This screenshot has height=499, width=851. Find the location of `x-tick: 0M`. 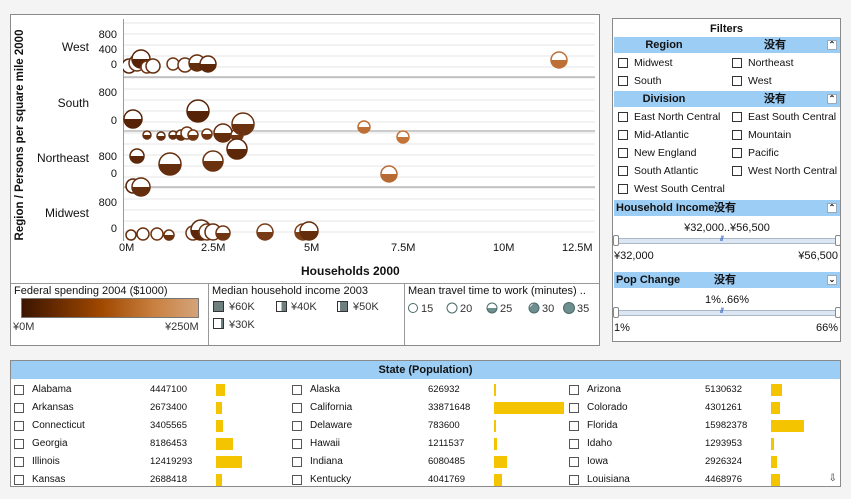

x-tick: 0M is located at coordinates (127, 248).